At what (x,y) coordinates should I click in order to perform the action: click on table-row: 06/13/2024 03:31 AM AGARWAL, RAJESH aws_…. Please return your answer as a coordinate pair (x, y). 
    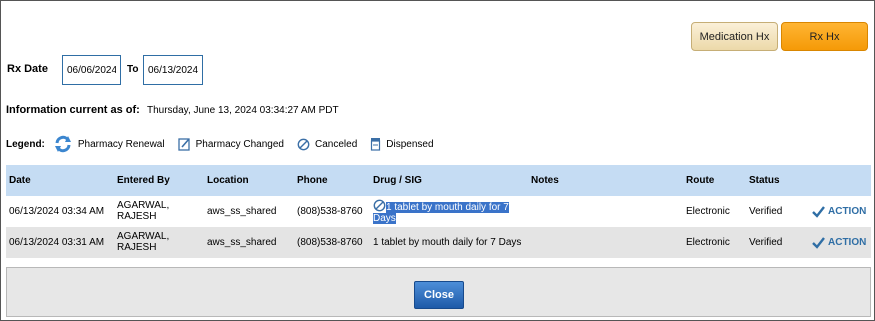
    Looking at the image, I should click on (438, 242).